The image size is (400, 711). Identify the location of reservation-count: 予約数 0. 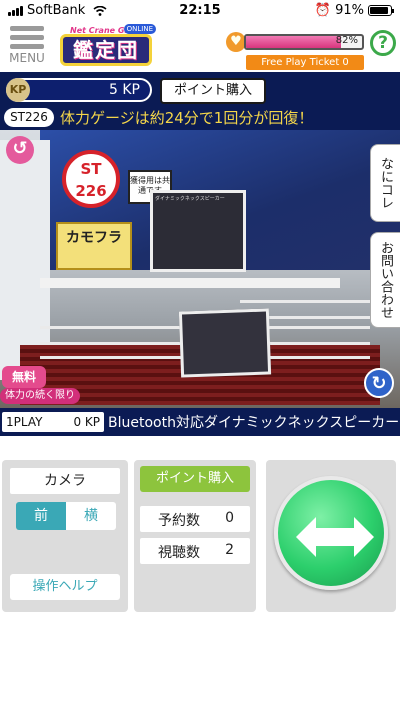
(195, 519).